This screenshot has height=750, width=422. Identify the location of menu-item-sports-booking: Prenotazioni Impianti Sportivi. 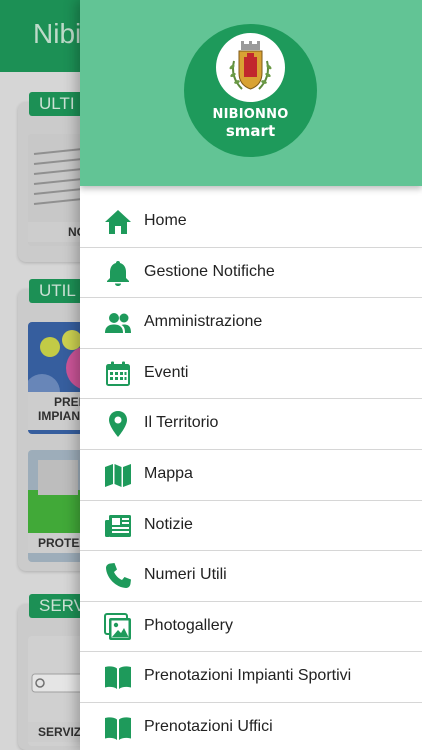
(251, 677).